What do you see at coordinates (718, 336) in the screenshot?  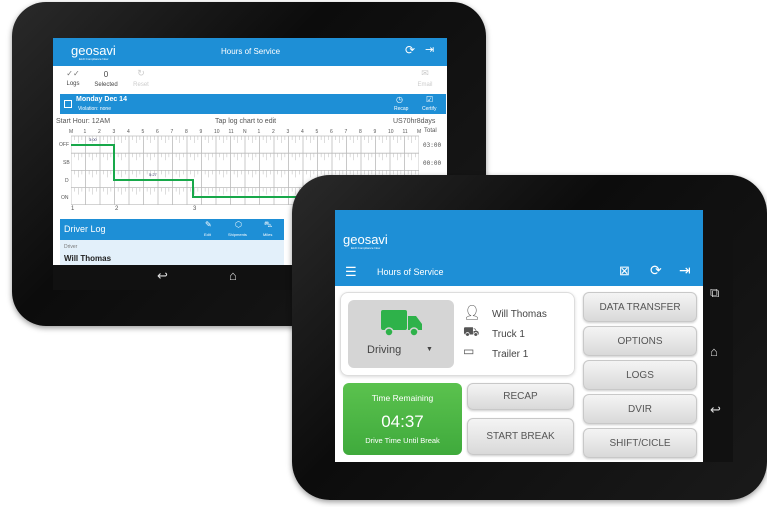 I see `front-nav-bar` at bounding box center [718, 336].